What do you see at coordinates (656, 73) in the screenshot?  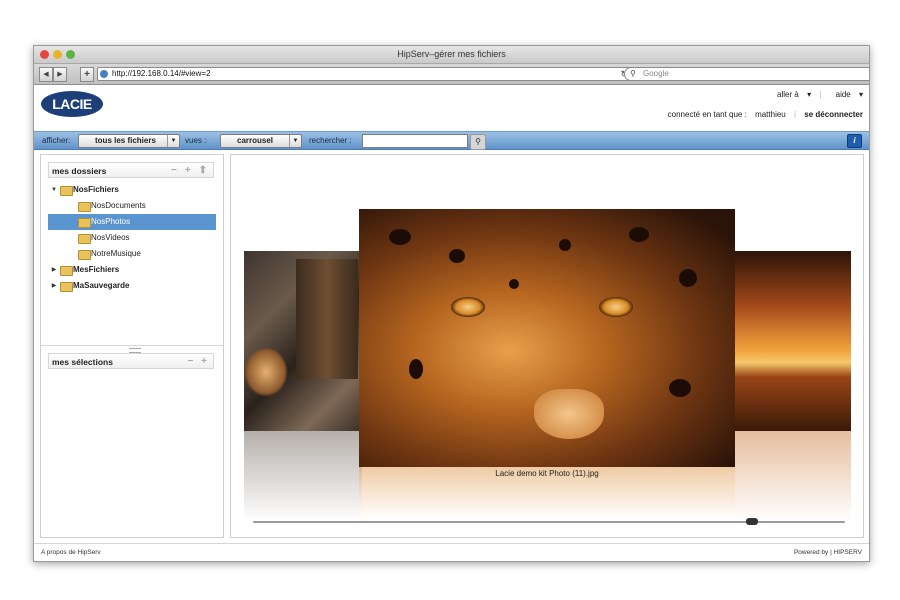 I see `search-placeholder: Google` at bounding box center [656, 73].